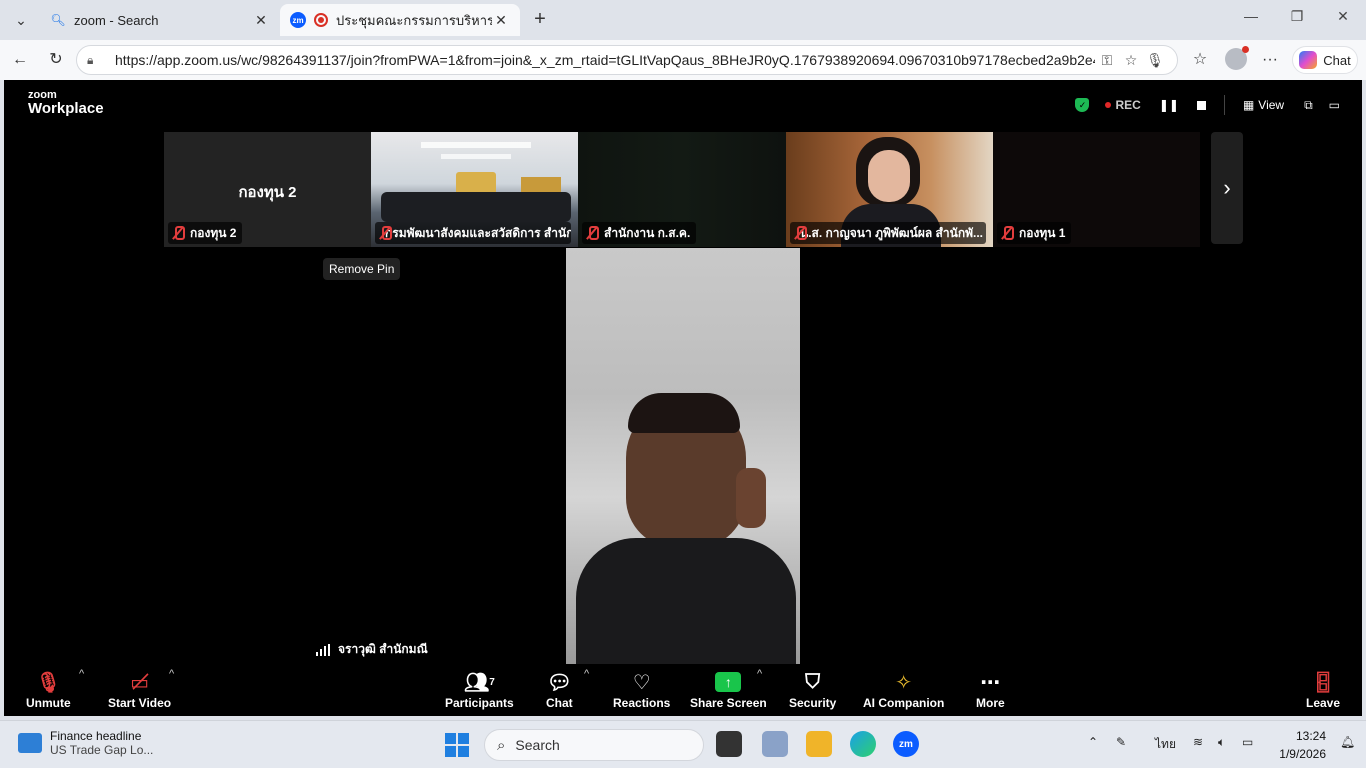  What do you see at coordinates (501, 745) in the screenshot?
I see `search-icon: ⌕` at bounding box center [501, 745].